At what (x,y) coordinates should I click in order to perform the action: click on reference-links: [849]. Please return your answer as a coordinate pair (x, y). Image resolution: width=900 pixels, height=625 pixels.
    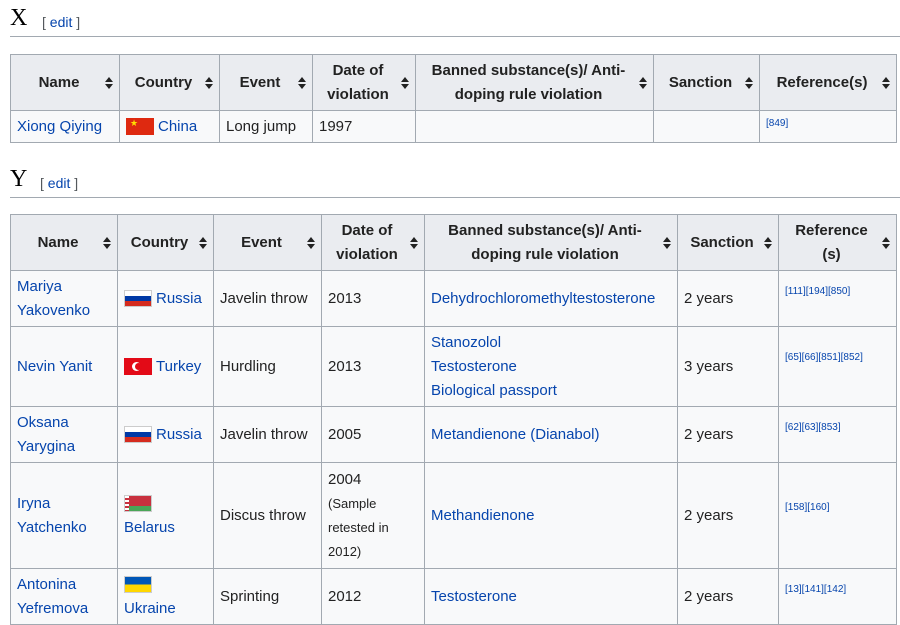
    Looking at the image, I should click on (777, 123).